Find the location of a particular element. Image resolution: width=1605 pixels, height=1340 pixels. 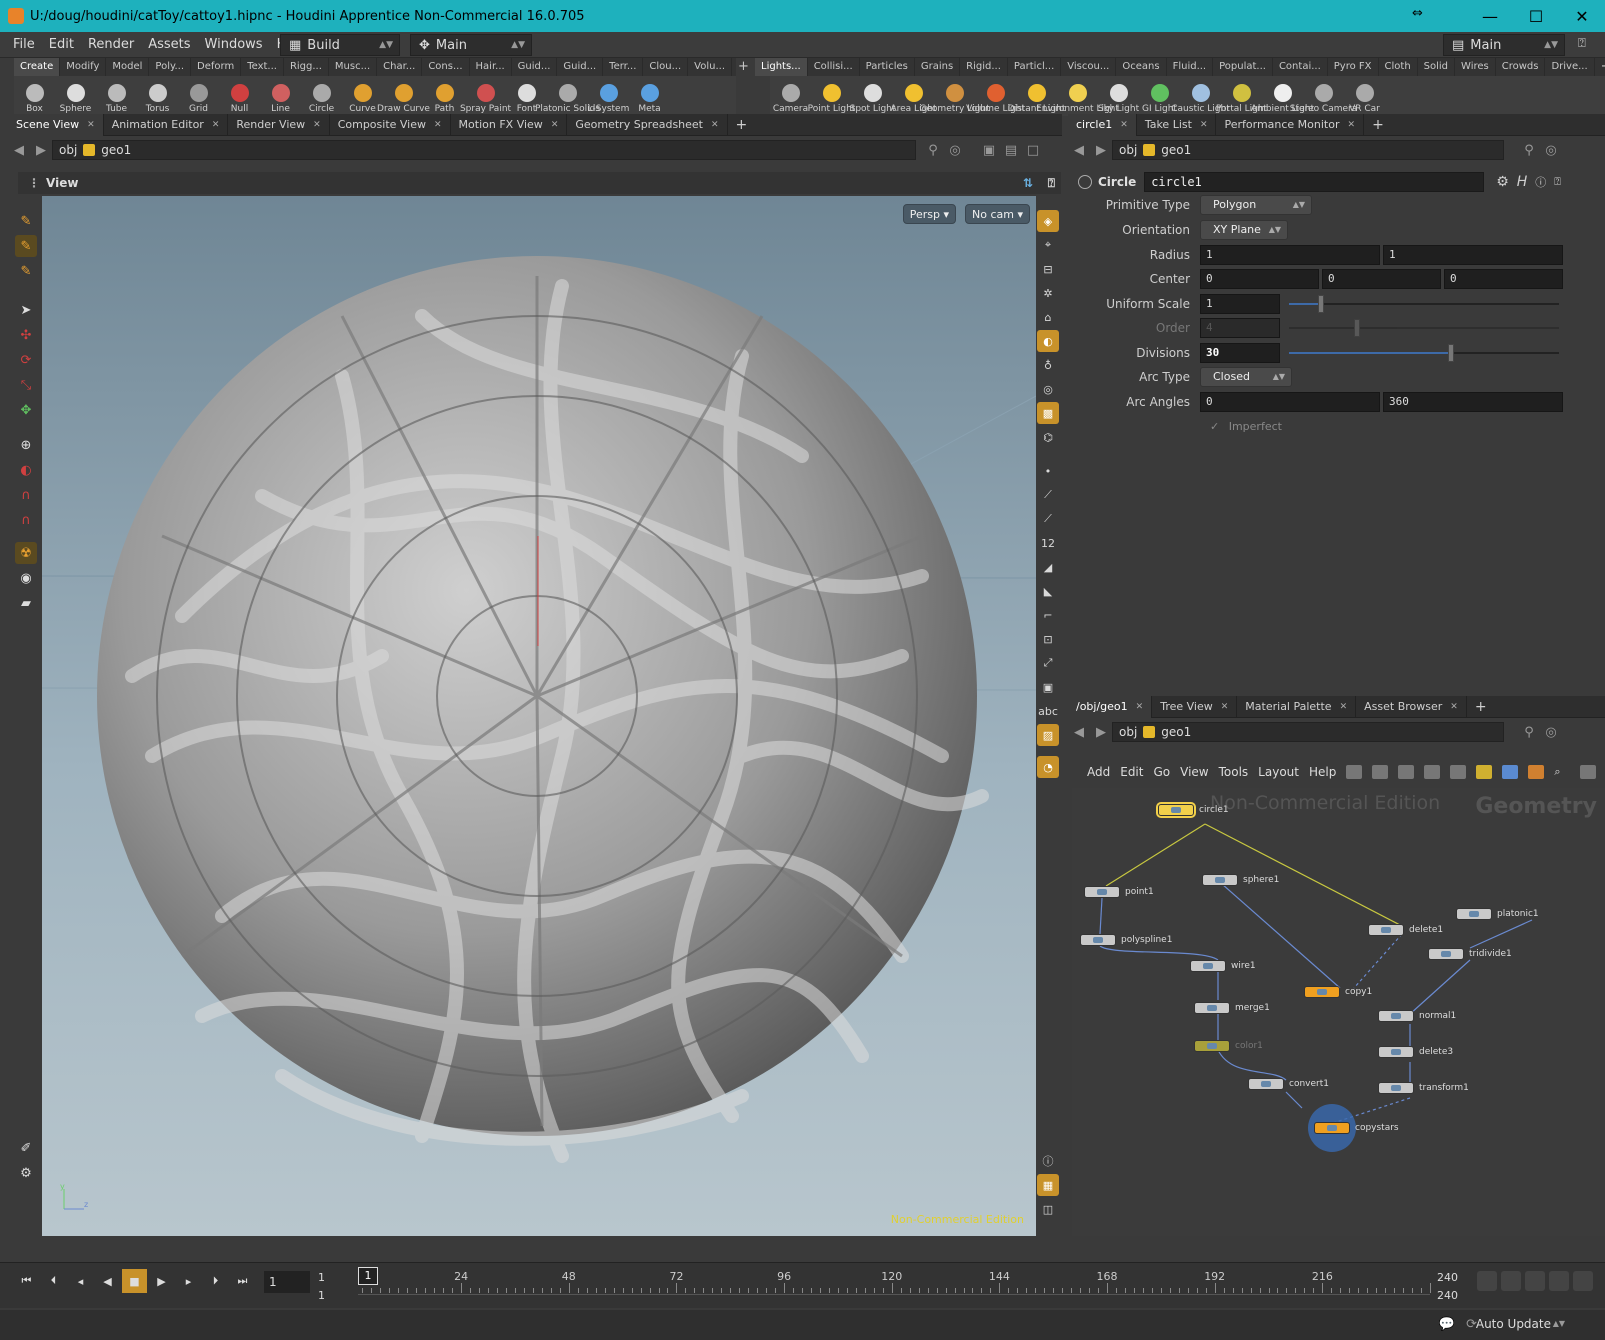

bounding-box-icon: ⊡ is located at coordinates (1048, 639).